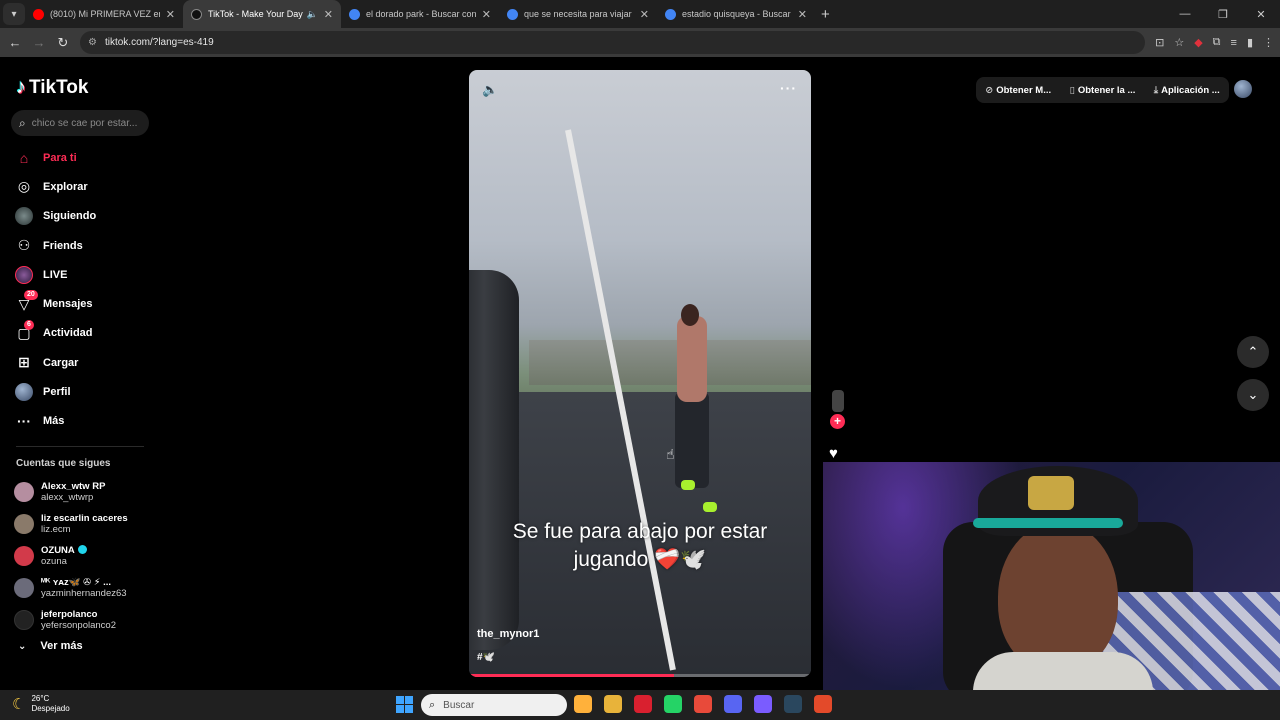  Describe the element at coordinates (84, 186) in the screenshot. I see `sidebar-item-explorar: ◎ Explorar` at that location.